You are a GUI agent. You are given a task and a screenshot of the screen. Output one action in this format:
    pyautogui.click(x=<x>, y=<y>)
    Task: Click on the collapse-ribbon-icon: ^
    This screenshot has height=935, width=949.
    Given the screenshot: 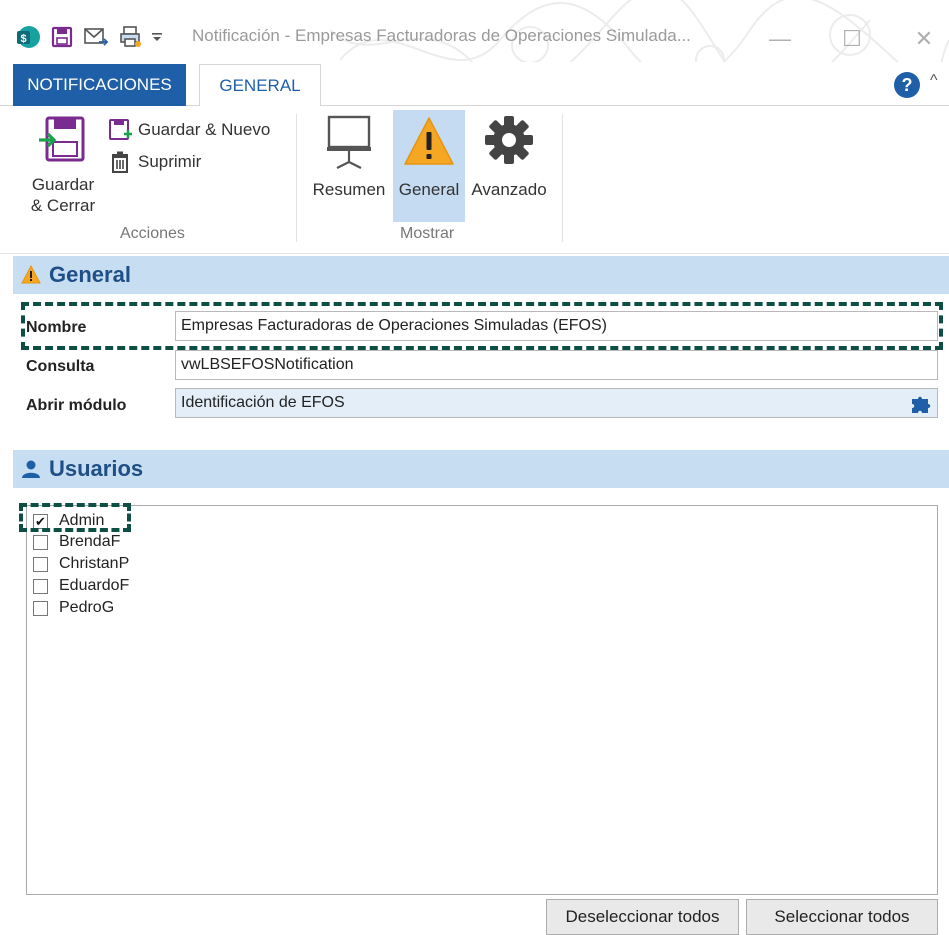 What is the action you would take?
    pyautogui.click(x=934, y=81)
    